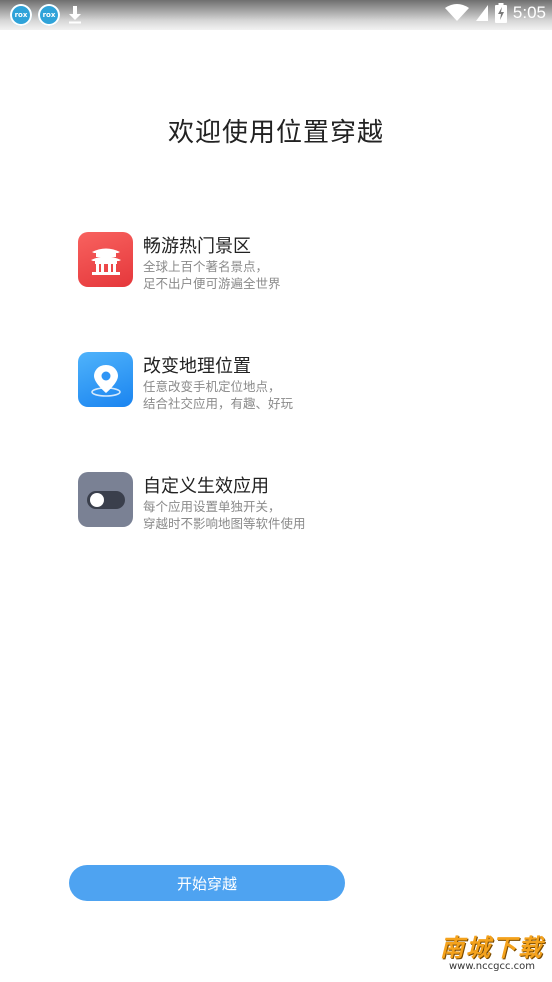 This screenshot has width=552, height=982. Describe the element at coordinates (276, 15) in the screenshot. I see `status-bar: rox rox 5:05` at that location.